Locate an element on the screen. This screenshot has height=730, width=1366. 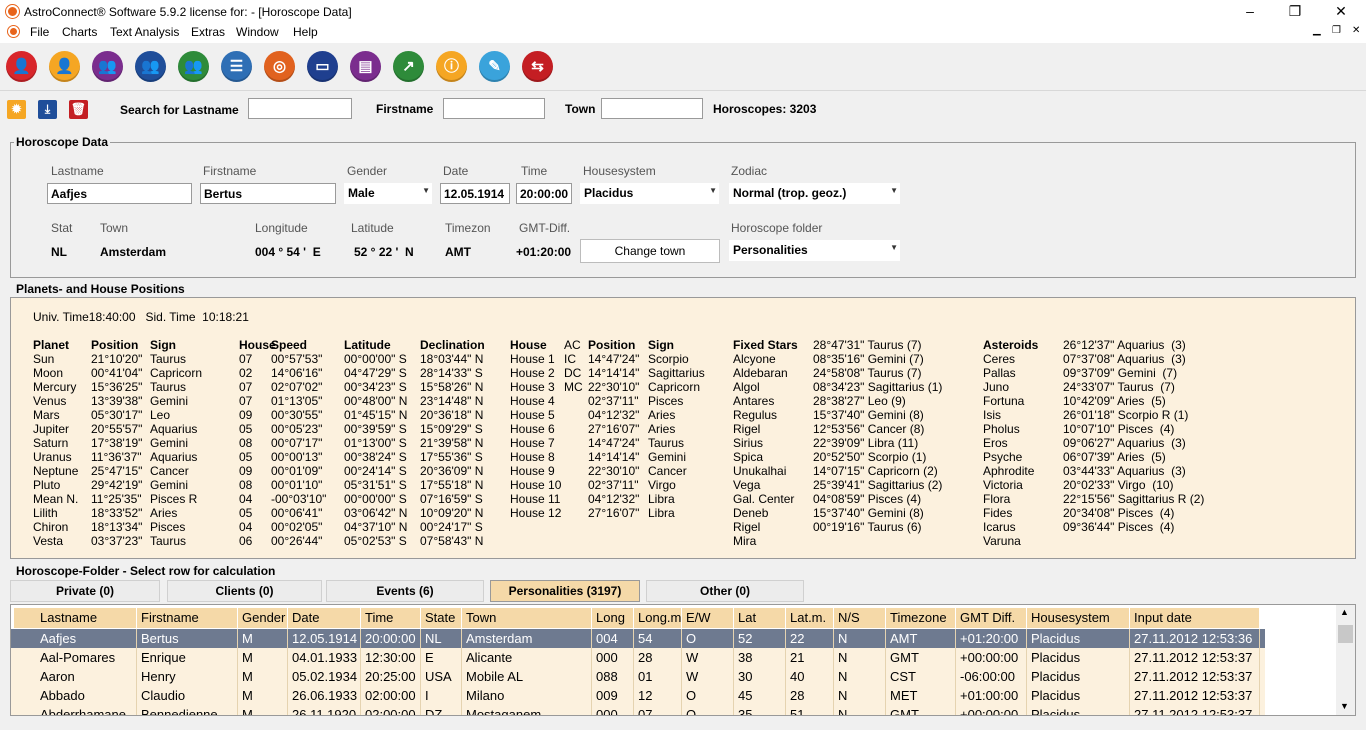
person-orange-icon: 👤 is located at coordinates (64, 66).